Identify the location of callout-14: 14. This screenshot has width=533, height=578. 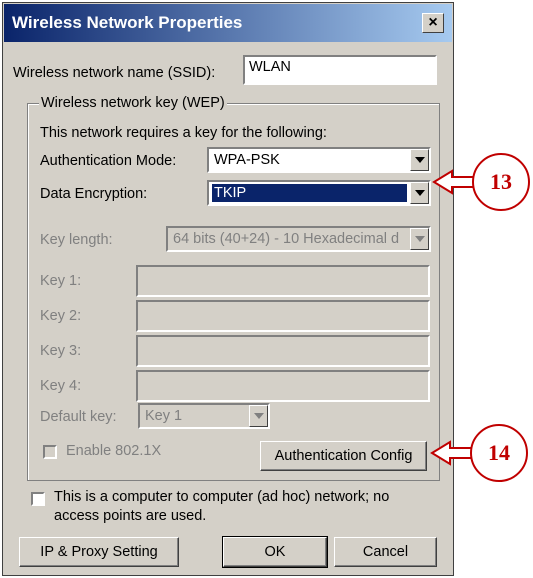
(499, 453).